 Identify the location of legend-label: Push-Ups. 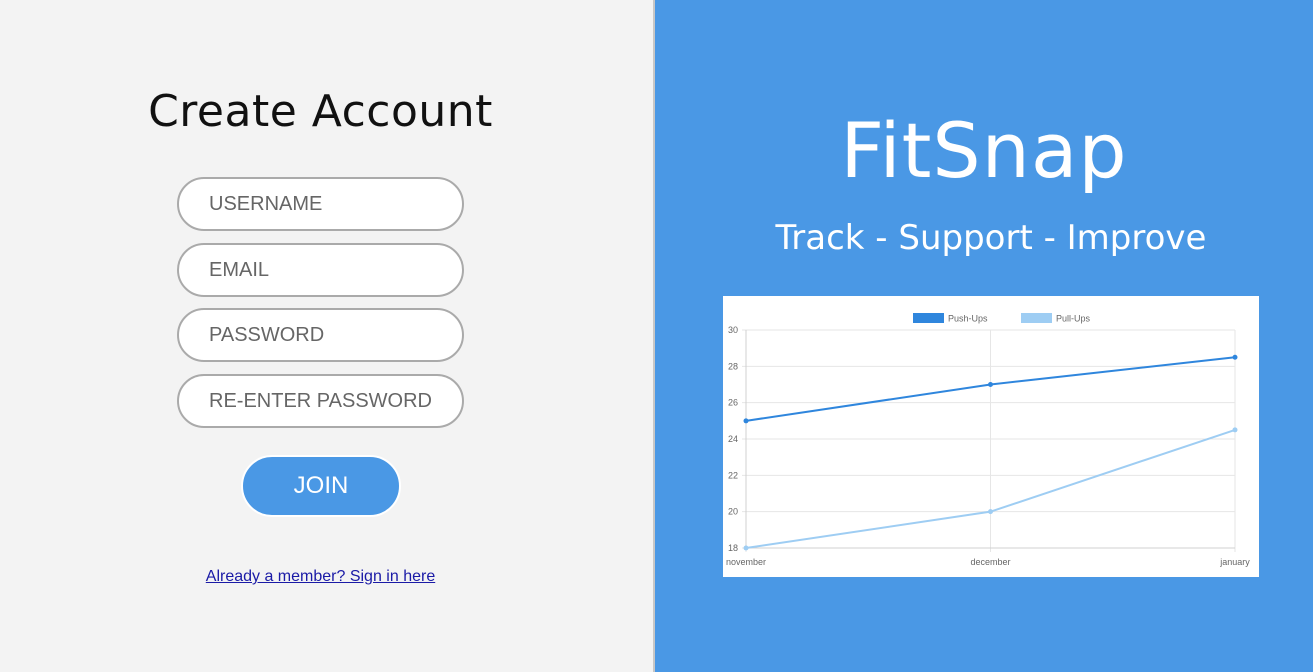
(968, 319).